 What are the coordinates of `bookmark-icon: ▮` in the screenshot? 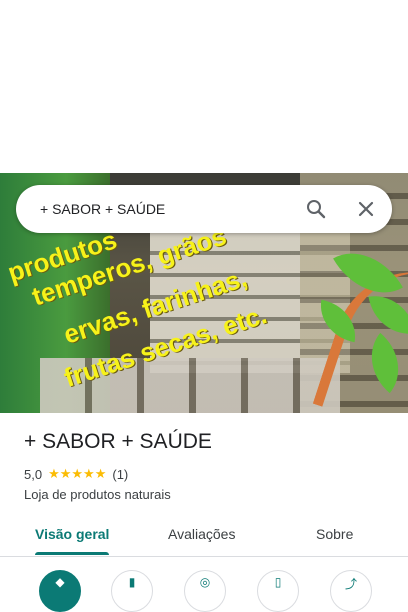 It's located at (132, 582).